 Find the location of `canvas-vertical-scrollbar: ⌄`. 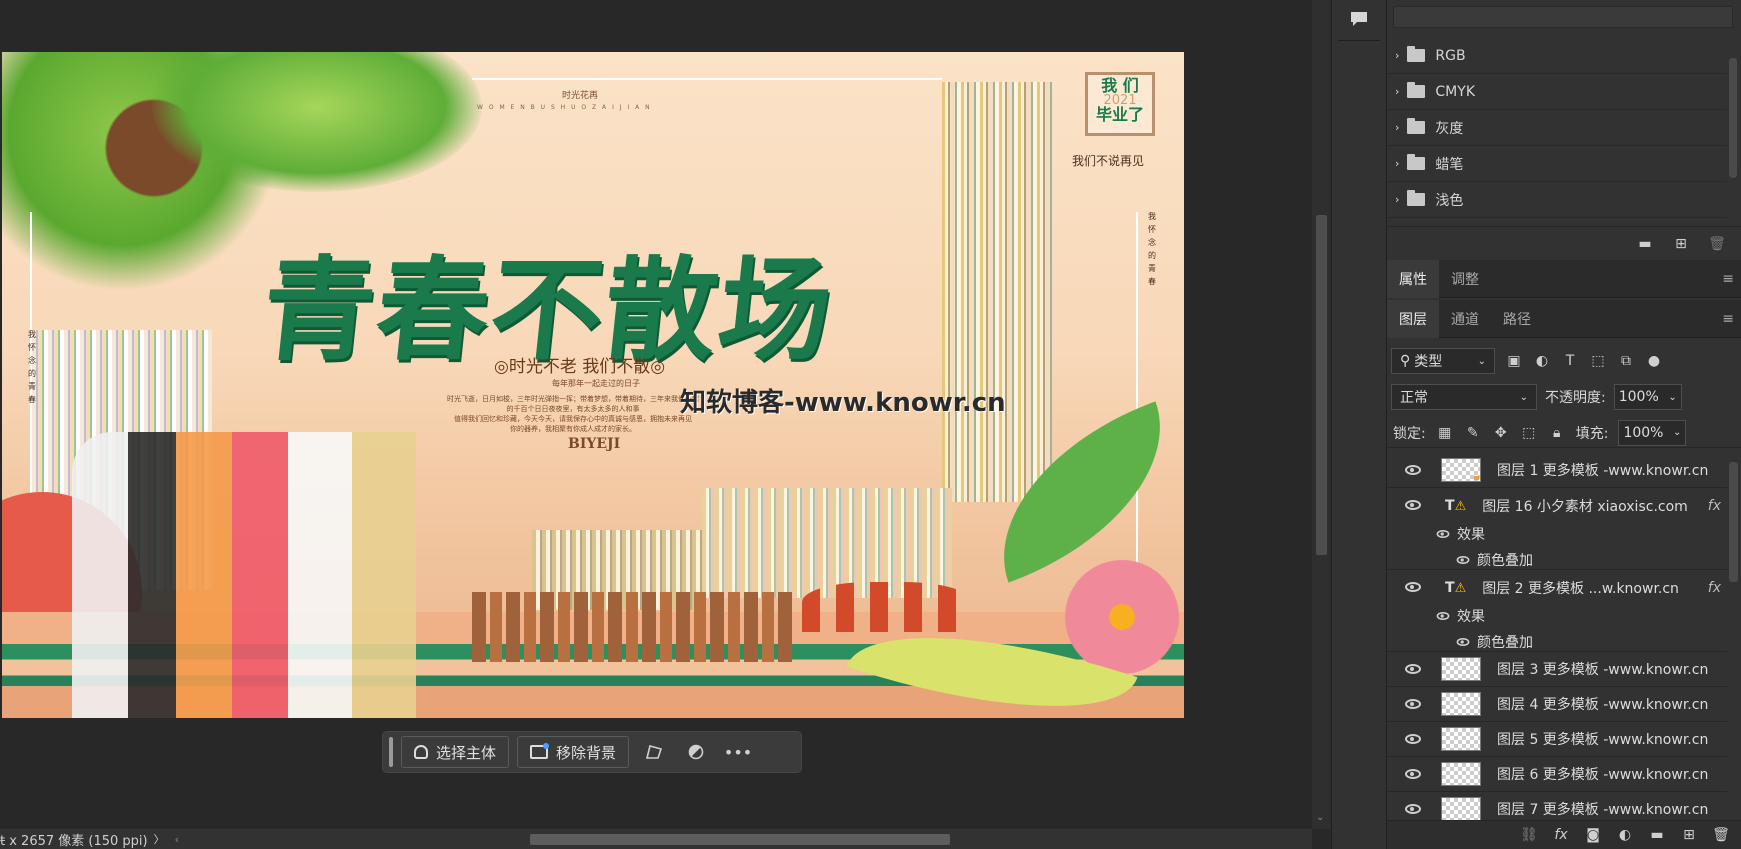

canvas-vertical-scrollbar: ⌄ is located at coordinates (1321, 414).